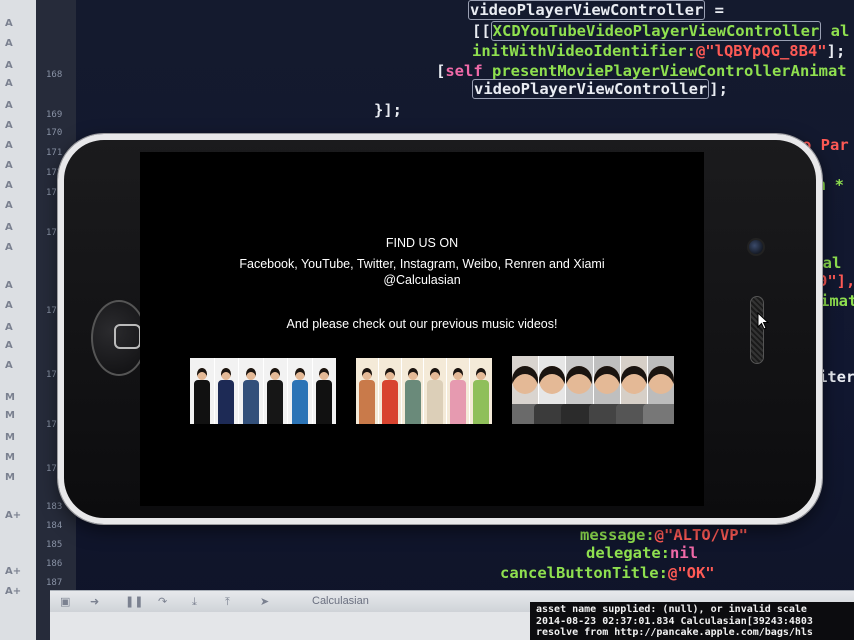 The height and width of the screenshot is (640, 854). What do you see at coordinates (340, 601) in the screenshot?
I see `debug-target-label: Calculasian` at bounding box center [340, 601].